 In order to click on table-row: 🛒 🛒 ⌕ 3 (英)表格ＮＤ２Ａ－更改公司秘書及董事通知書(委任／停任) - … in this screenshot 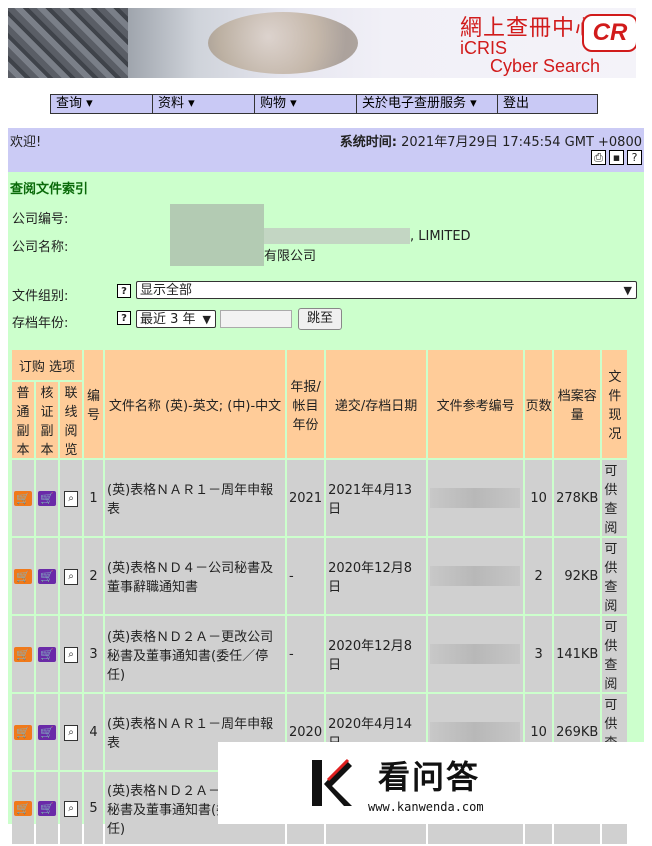, I will do `click(320, 654)`.